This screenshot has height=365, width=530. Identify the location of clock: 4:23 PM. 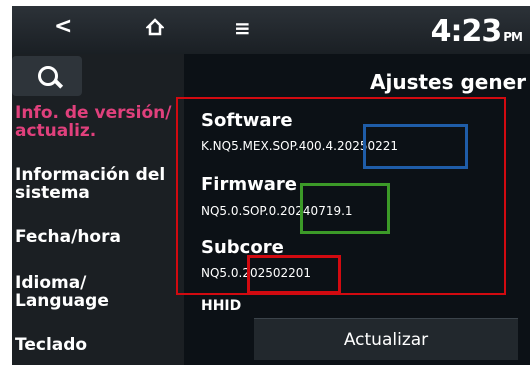
(476, 31).